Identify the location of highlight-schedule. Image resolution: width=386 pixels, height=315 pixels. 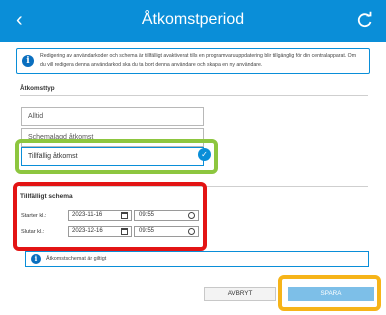
(110, 216).